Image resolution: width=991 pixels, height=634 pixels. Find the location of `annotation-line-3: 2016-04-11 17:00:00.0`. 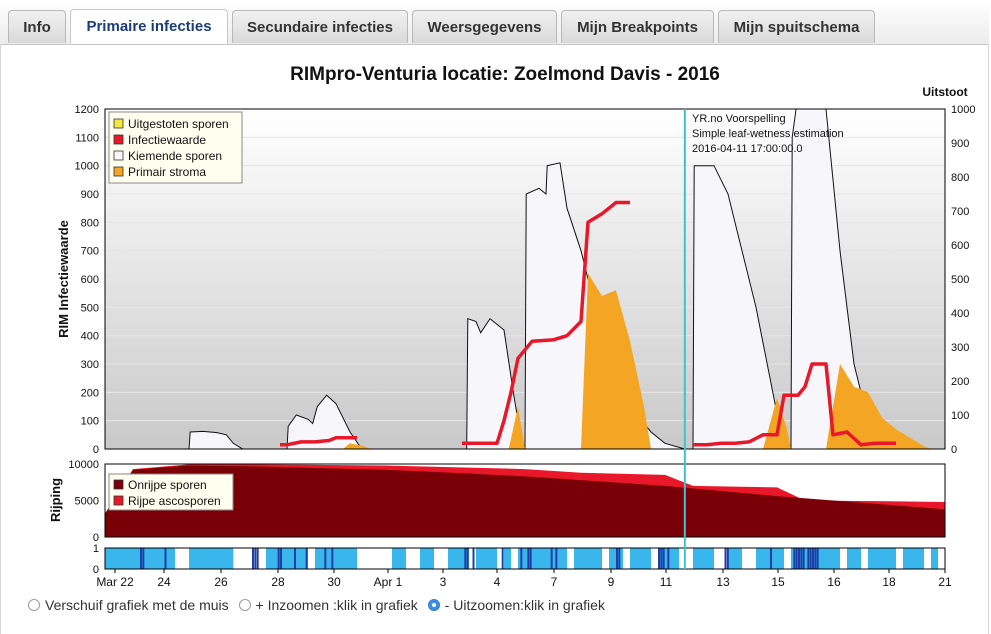

annotation-line-3: 2016-04-11 17:00:00.0 is located at coordinates (747, 149).